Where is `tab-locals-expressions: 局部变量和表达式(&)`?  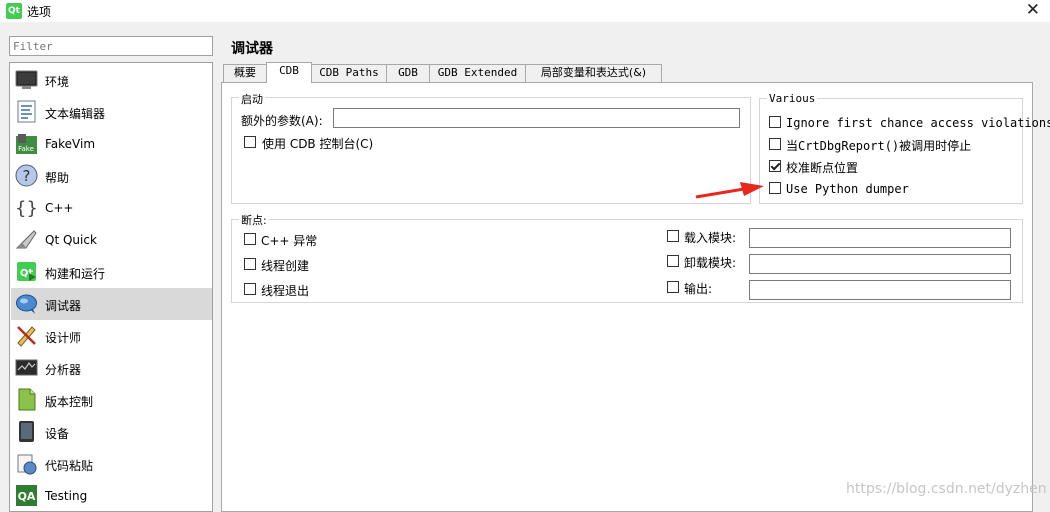 tab-locals-expressions: 局部变量和表达式(&) is located at coordinates (593, 73).